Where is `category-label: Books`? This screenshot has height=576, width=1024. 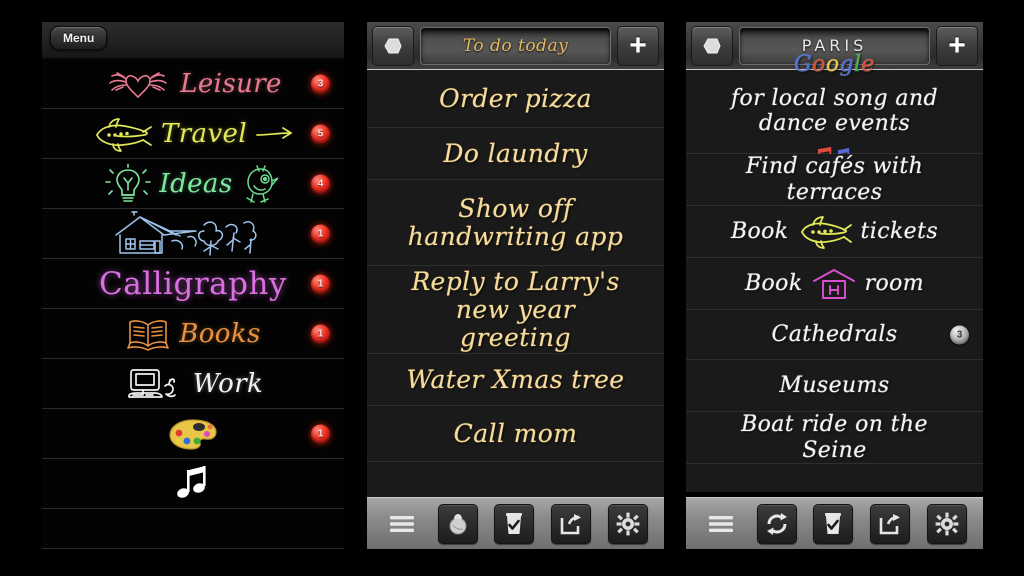 category-label: Books is located at coordinates (220, 333).